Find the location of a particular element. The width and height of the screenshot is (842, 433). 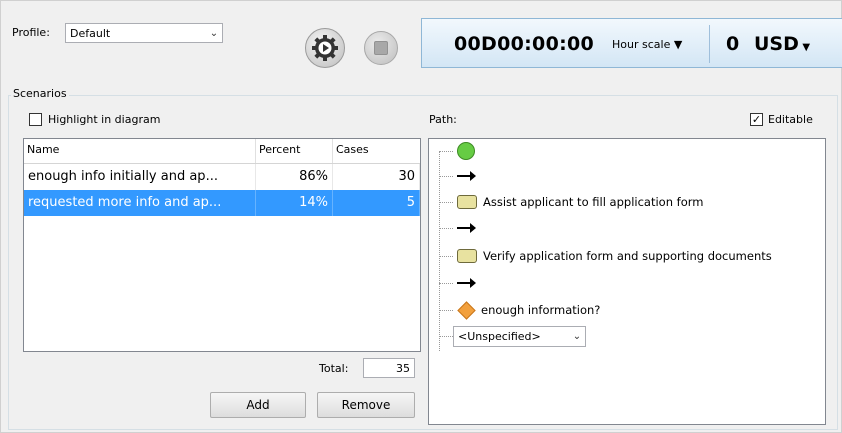

path-item-start is located at coordinates (457, 151).